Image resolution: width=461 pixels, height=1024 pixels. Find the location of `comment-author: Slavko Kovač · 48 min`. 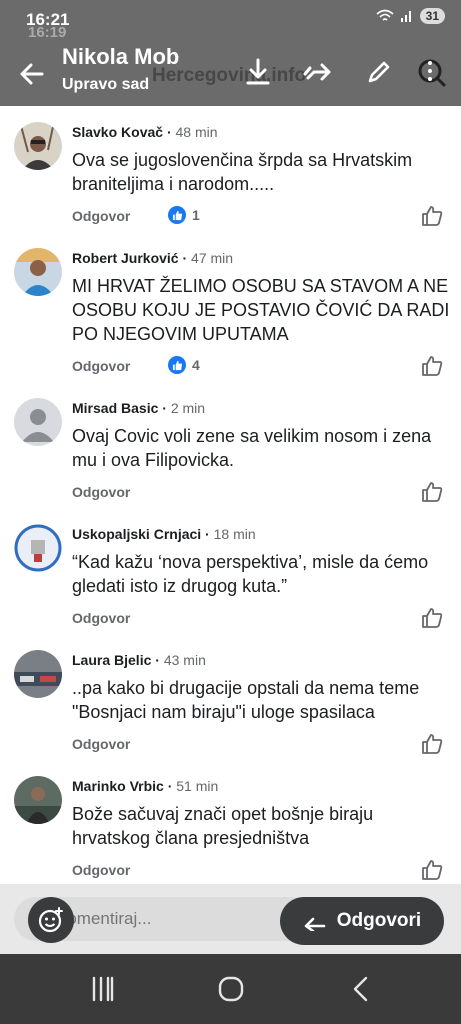

comment-author: Slavko Kovač · 48 min is located at coordinates (145, 132).